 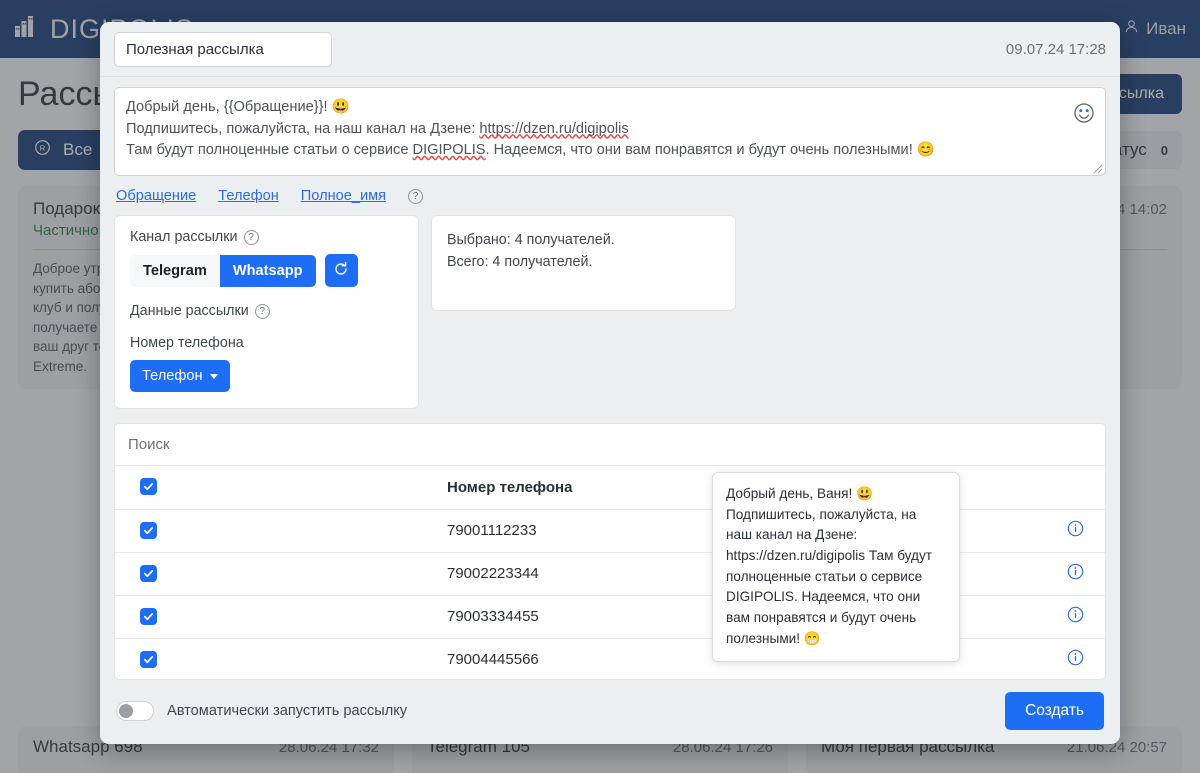 What do you see at coordinates (610, 49) in the screenshot?
I see `modal-header: 09.07.24 17:28` at bounding box center [610, 49].